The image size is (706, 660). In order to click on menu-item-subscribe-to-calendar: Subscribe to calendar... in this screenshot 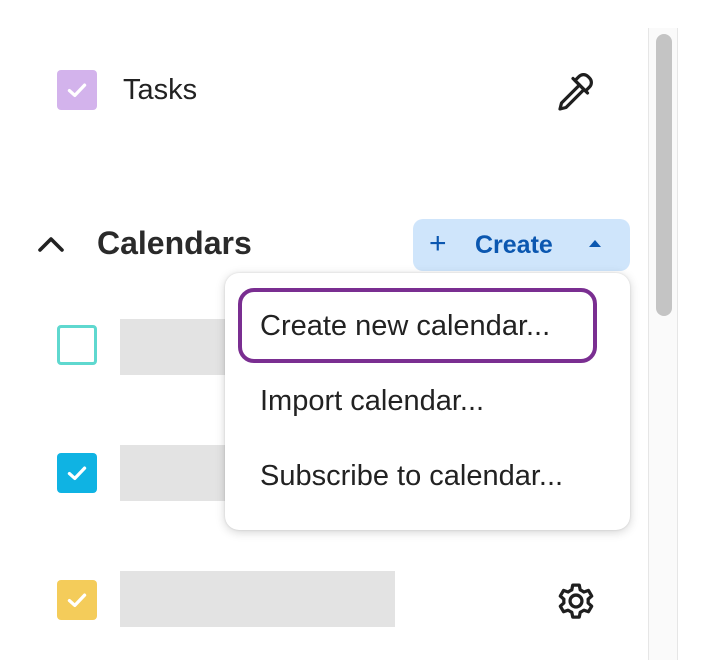, I will do `click(411, 476)`.